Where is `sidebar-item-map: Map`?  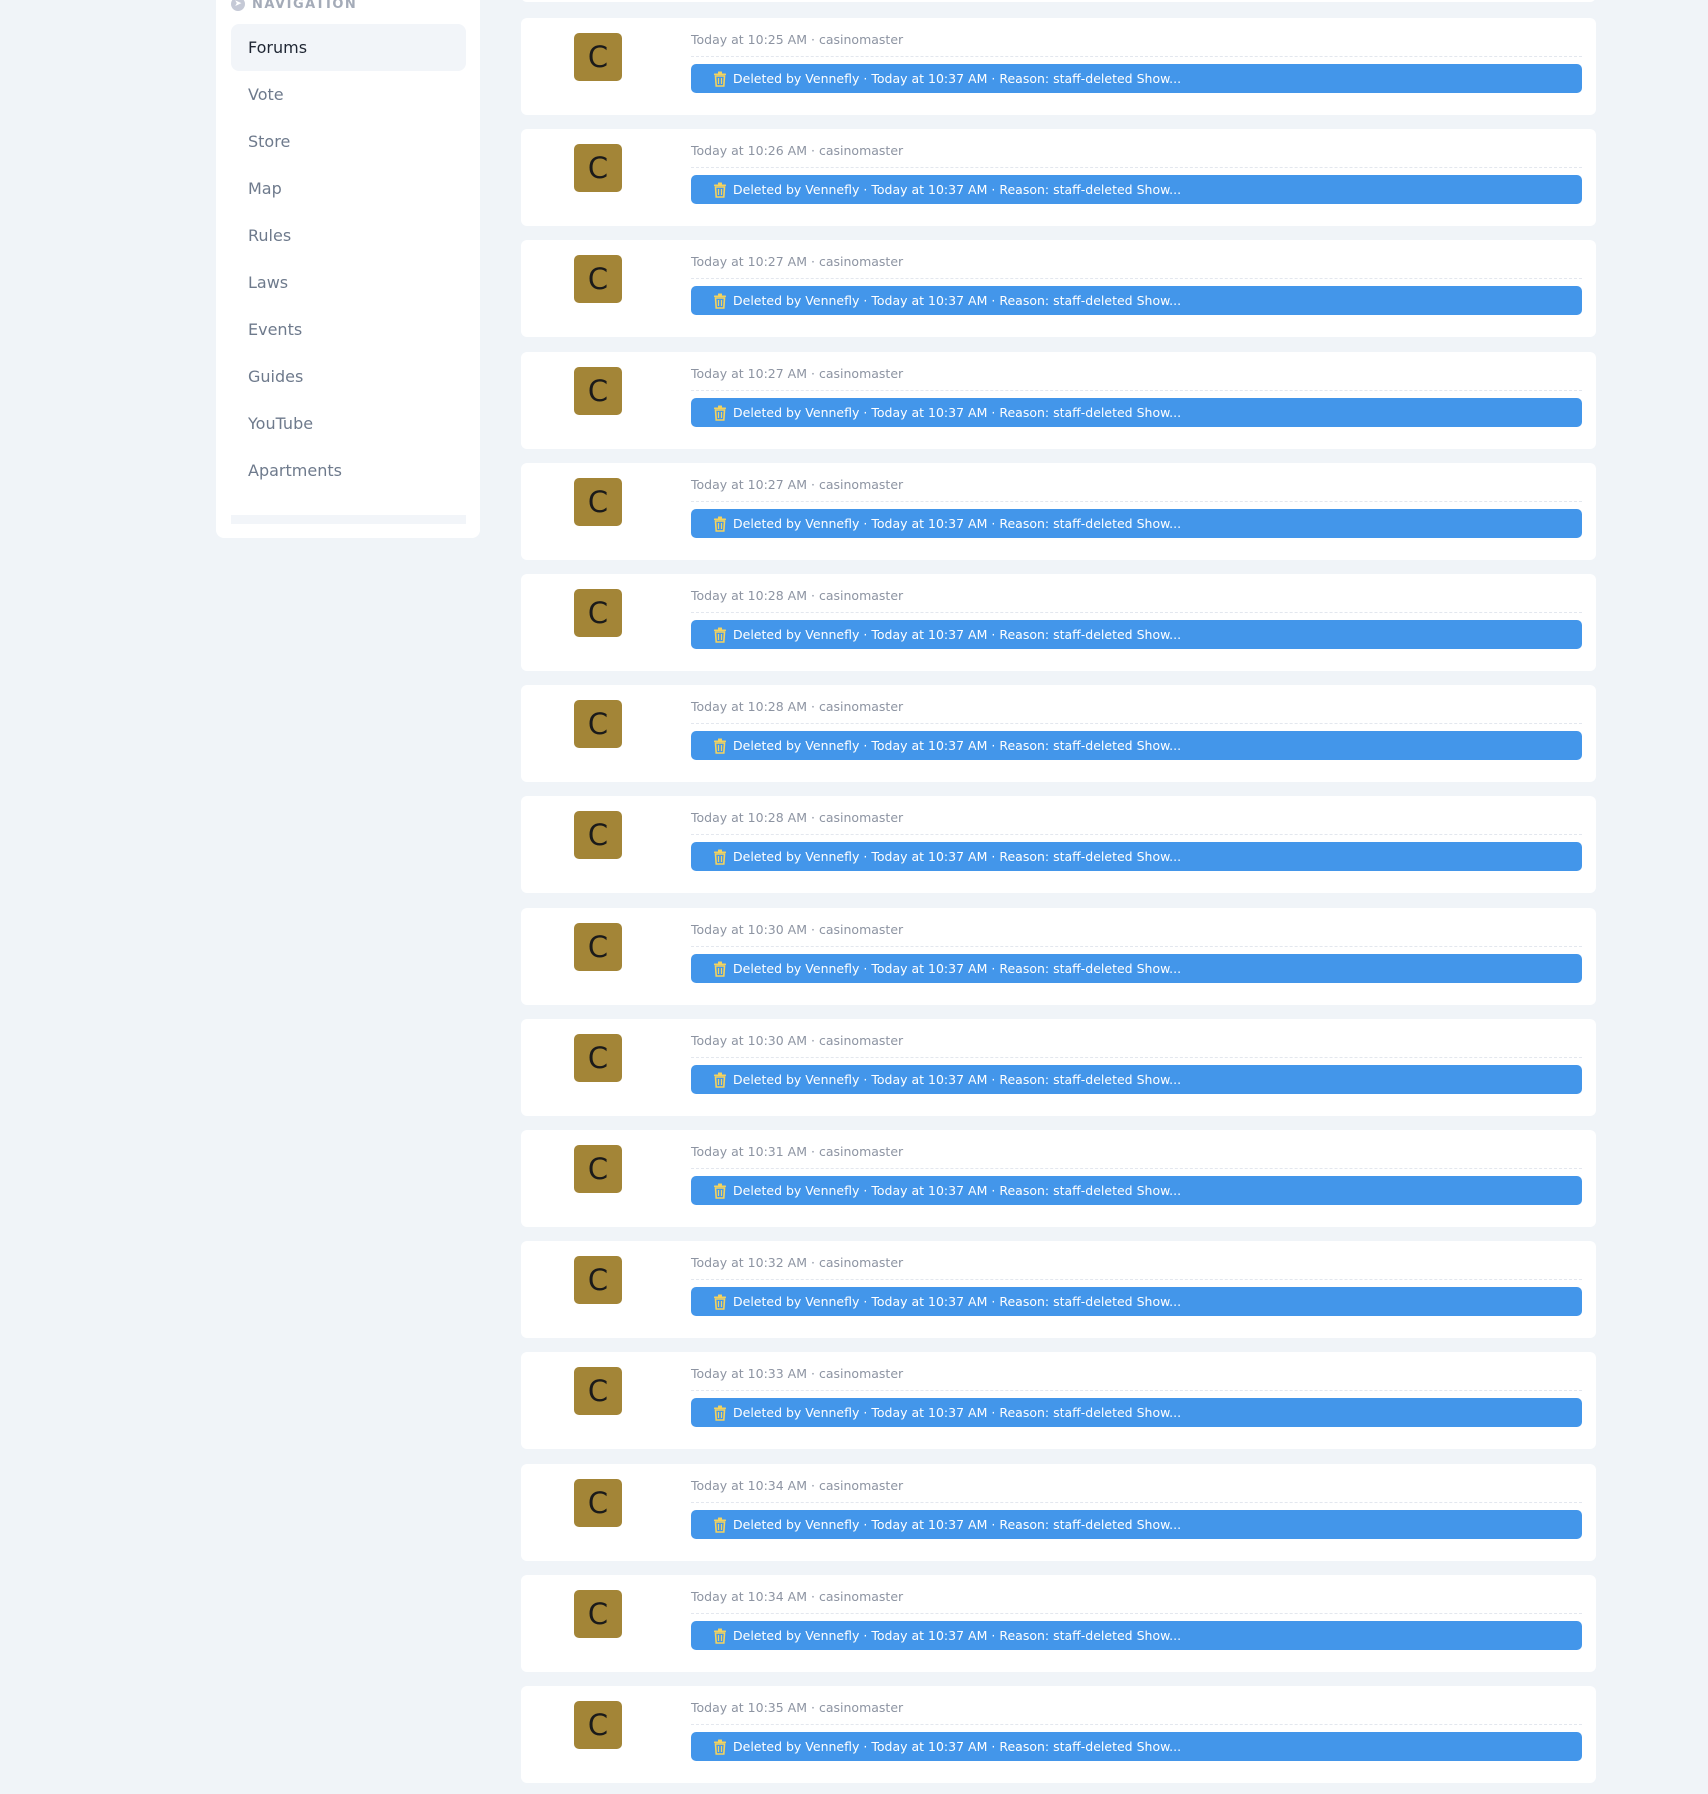
sidebar-item-map: Map is located at coordinates (348, 188).